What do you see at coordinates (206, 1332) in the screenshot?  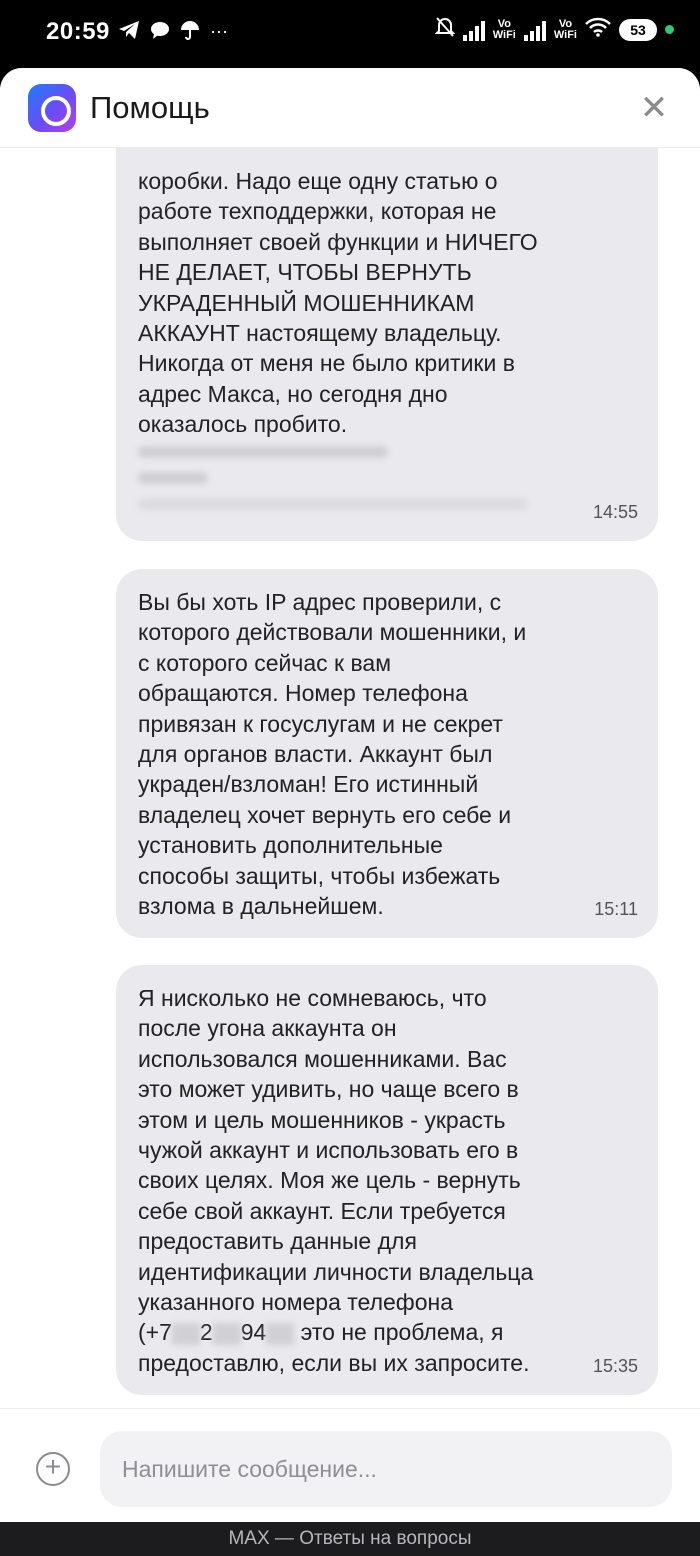 I see `phone-part: 2` at bounding box center [206, 1332].